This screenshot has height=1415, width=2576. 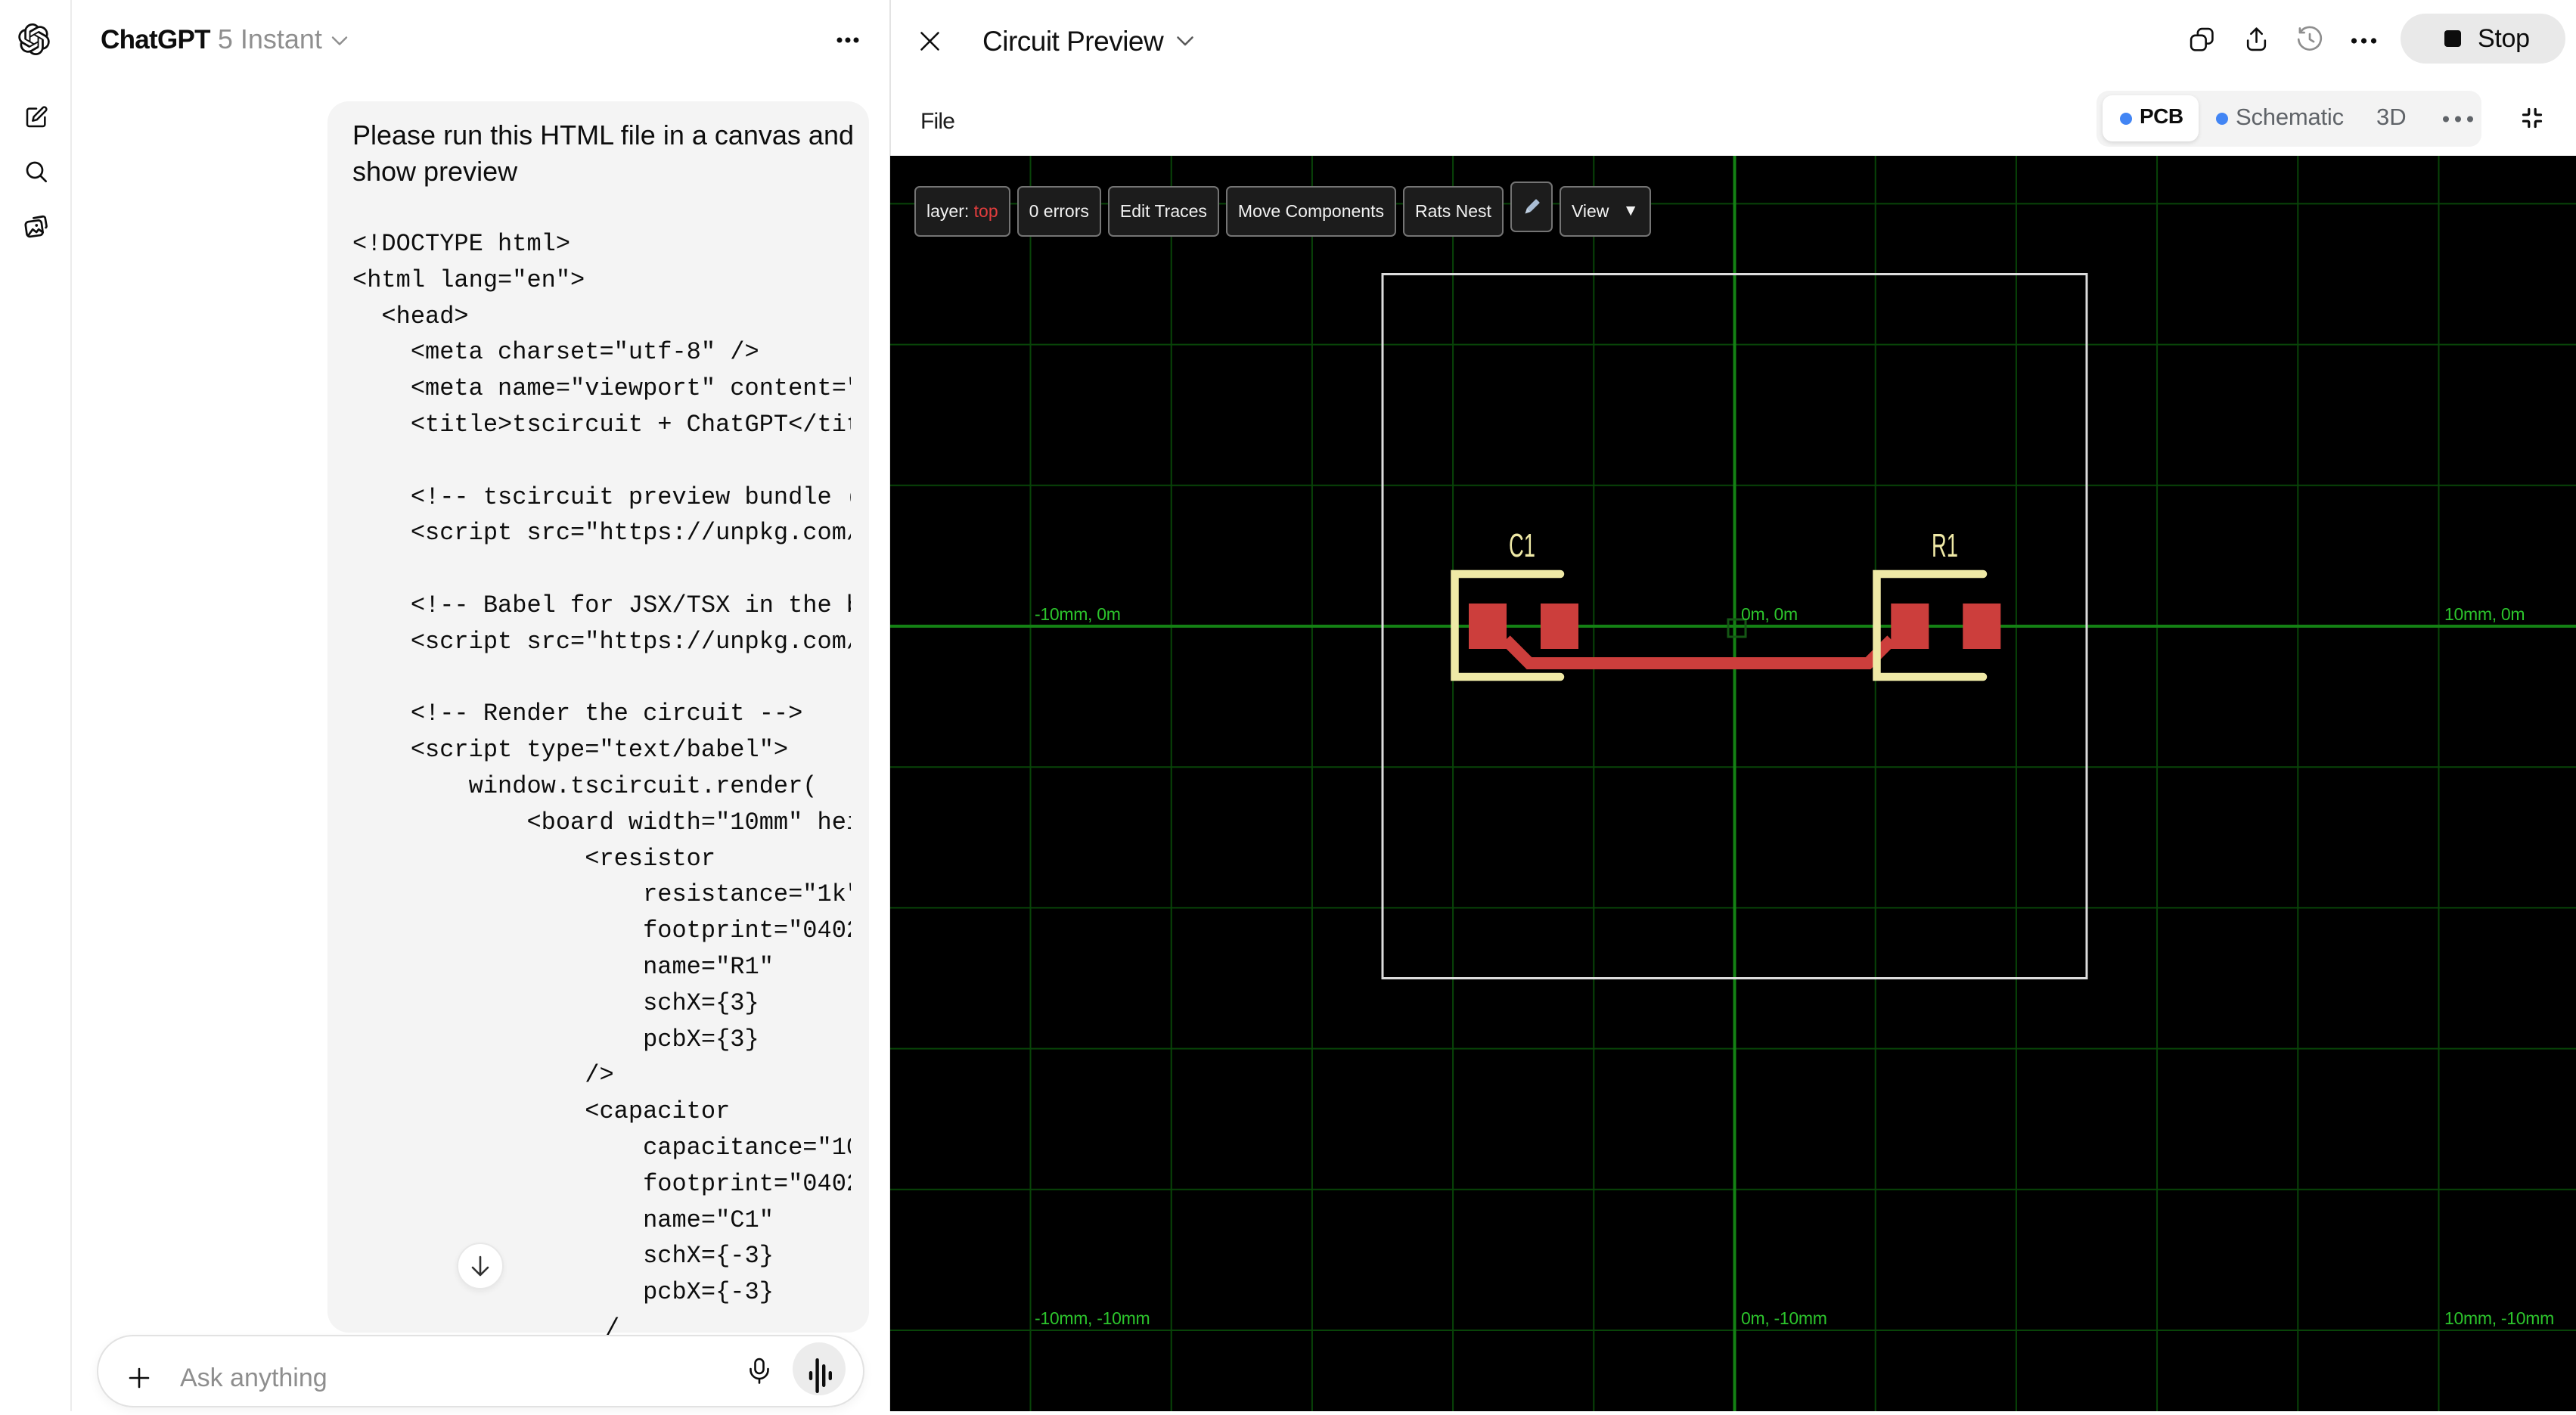 What do you see at coordinates (1945, 545) in the screenshot?
I see `svg-text: R1` at bounding box center [1945, 545].